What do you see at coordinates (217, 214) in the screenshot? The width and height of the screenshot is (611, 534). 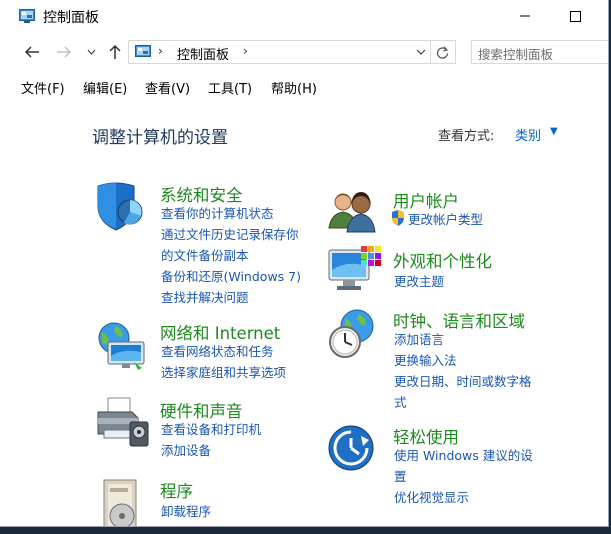 I see `link-view-computer-status: 查看你的计算机状态` at bounding box center [217, 214].